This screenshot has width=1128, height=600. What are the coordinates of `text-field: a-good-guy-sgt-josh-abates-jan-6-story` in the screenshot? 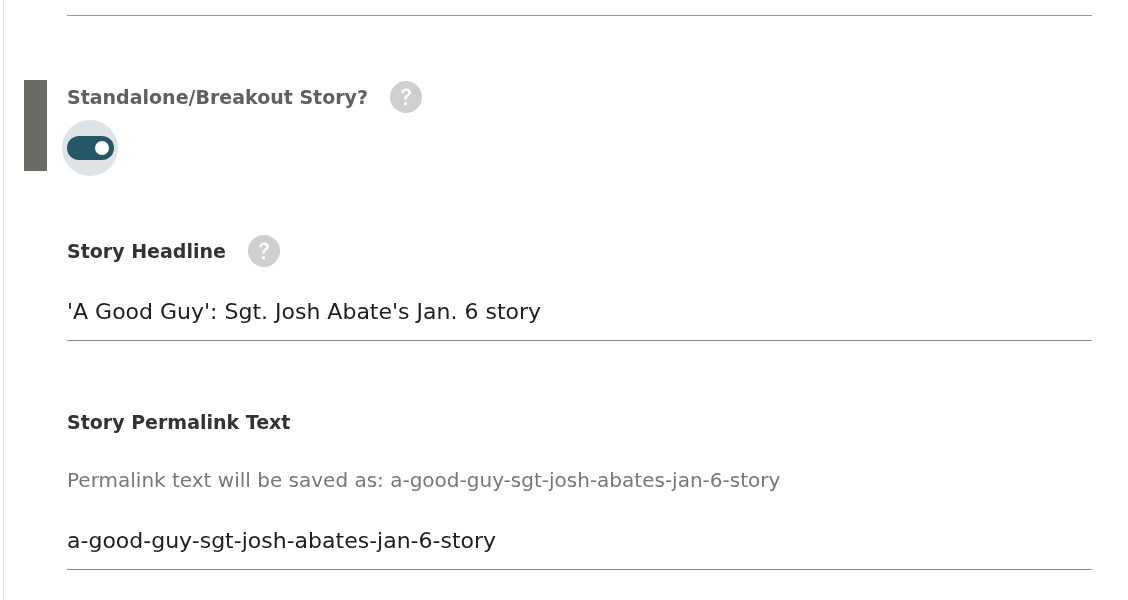 It's located at (579, 545).